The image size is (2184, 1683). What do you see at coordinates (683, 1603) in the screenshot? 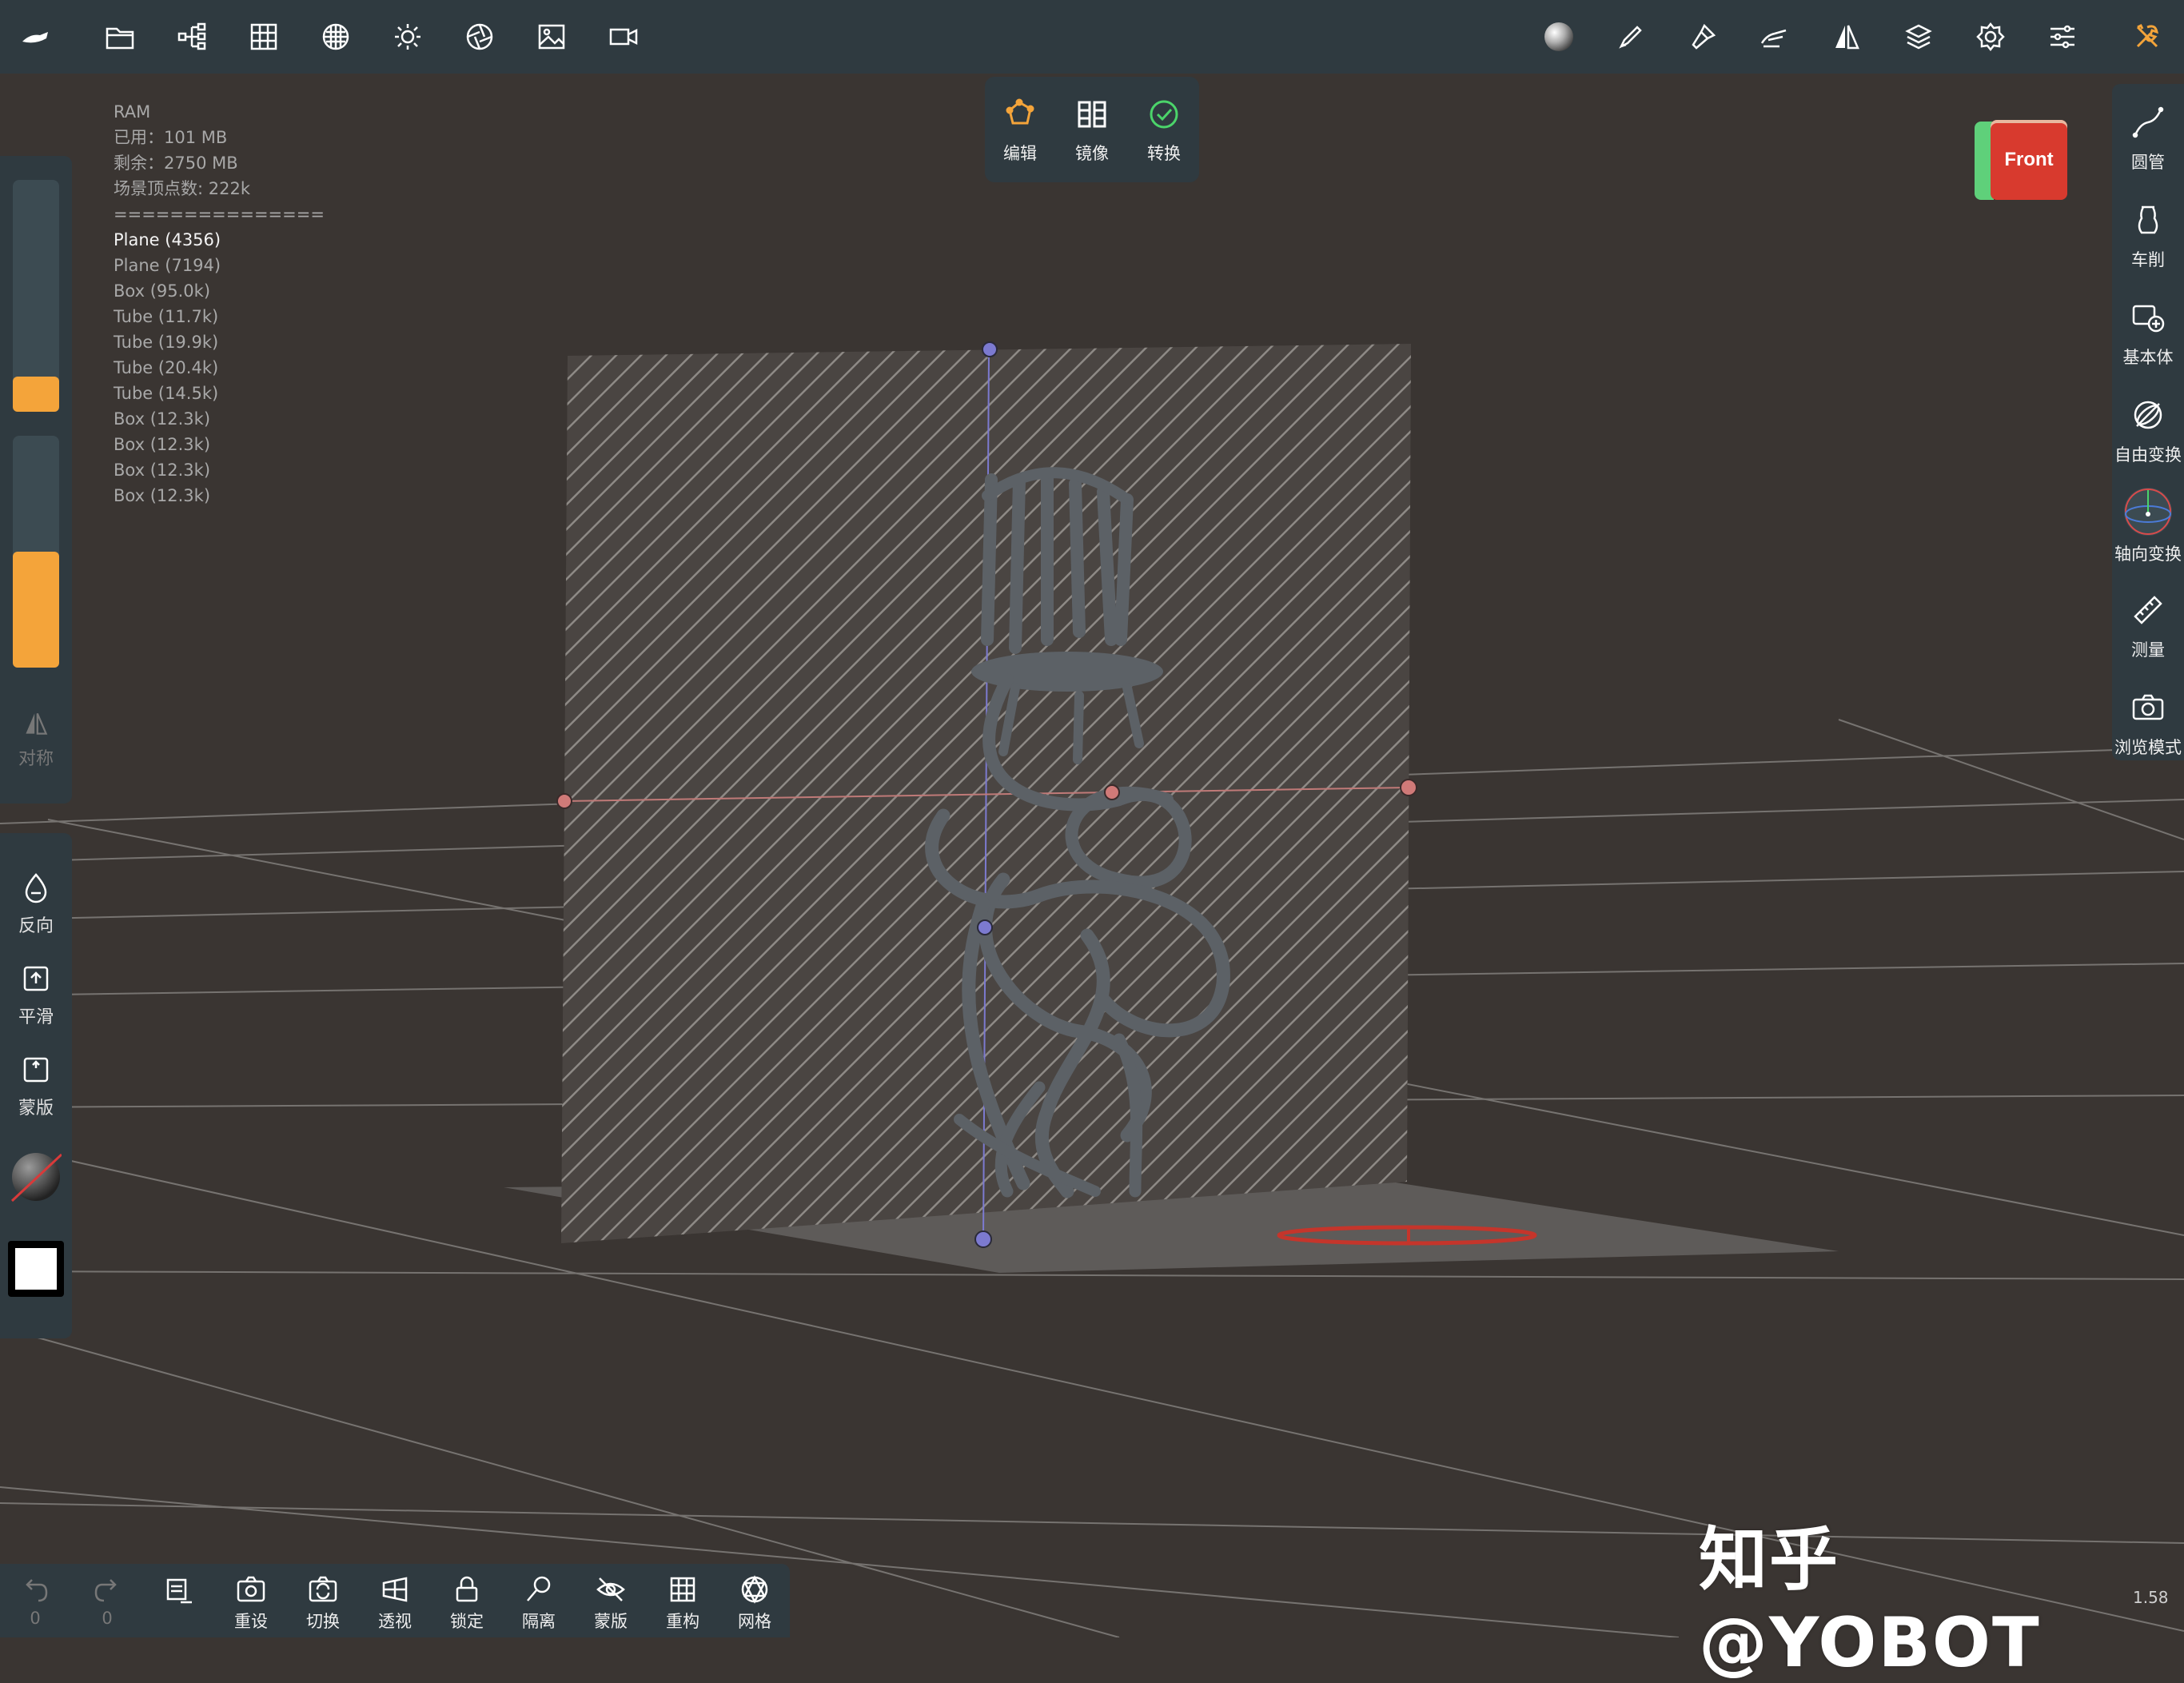
I see `remesh-button: 重构` at bounding box center [683, 1603].